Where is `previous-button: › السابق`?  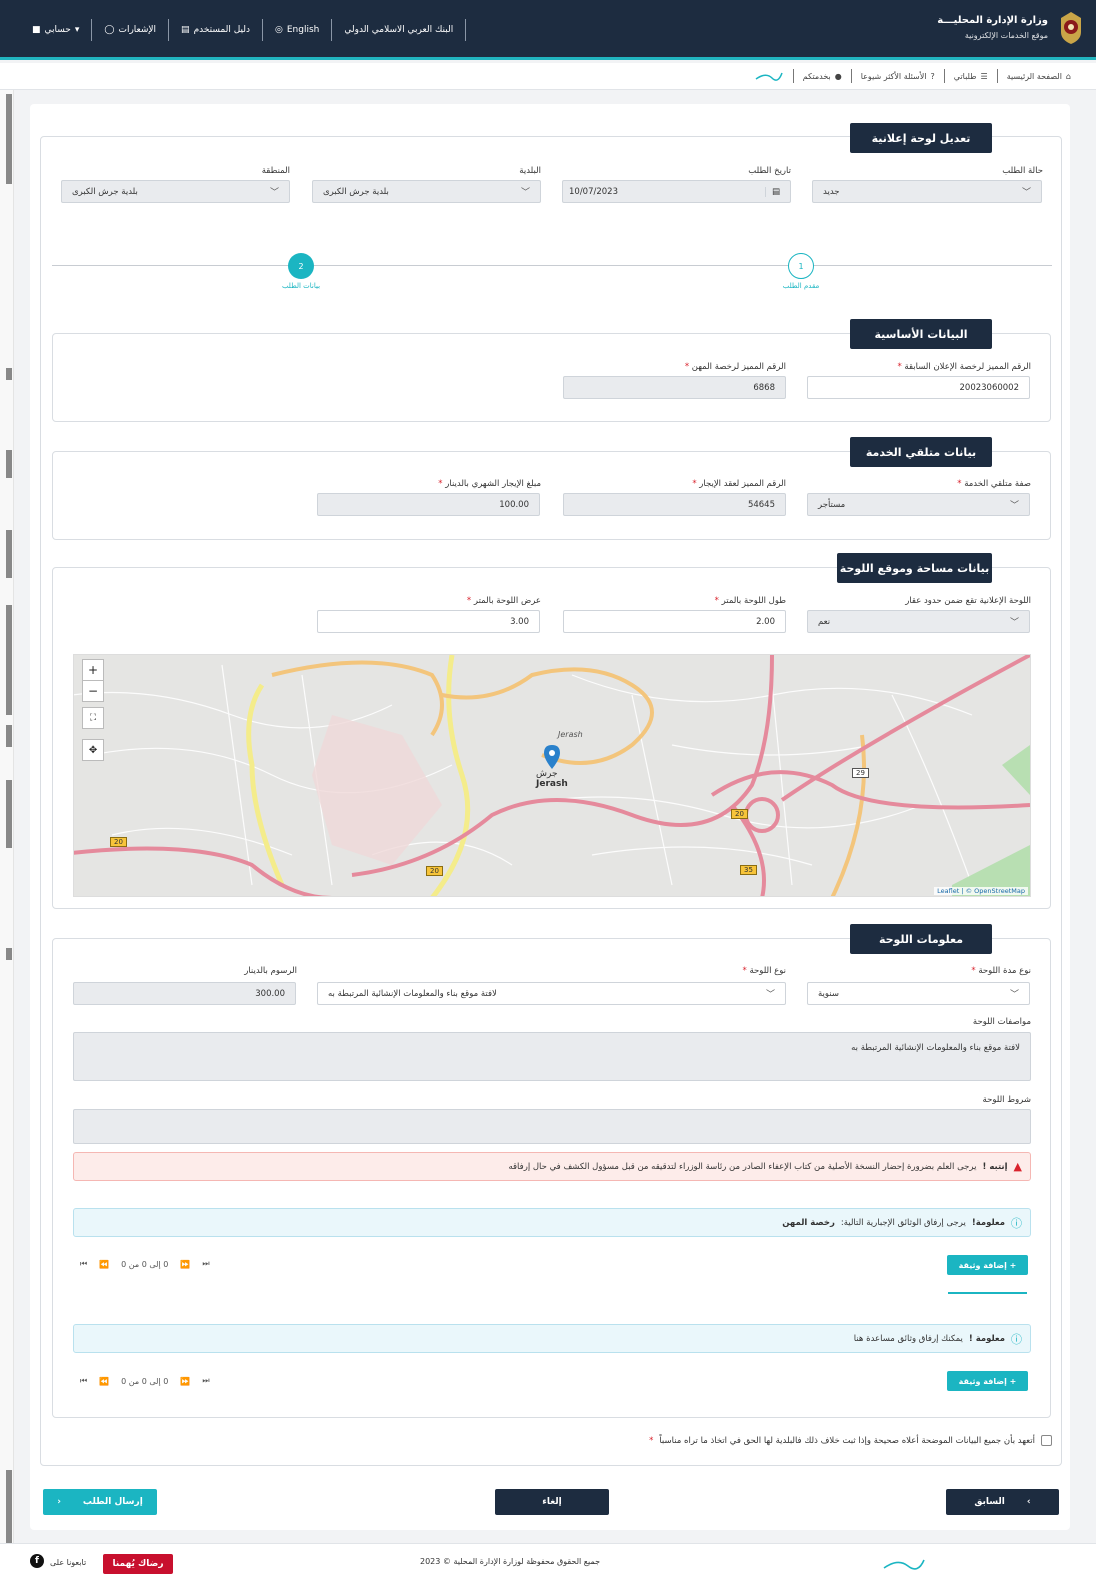
previous-button: › السابق is located at coordinates (1002, 1502).